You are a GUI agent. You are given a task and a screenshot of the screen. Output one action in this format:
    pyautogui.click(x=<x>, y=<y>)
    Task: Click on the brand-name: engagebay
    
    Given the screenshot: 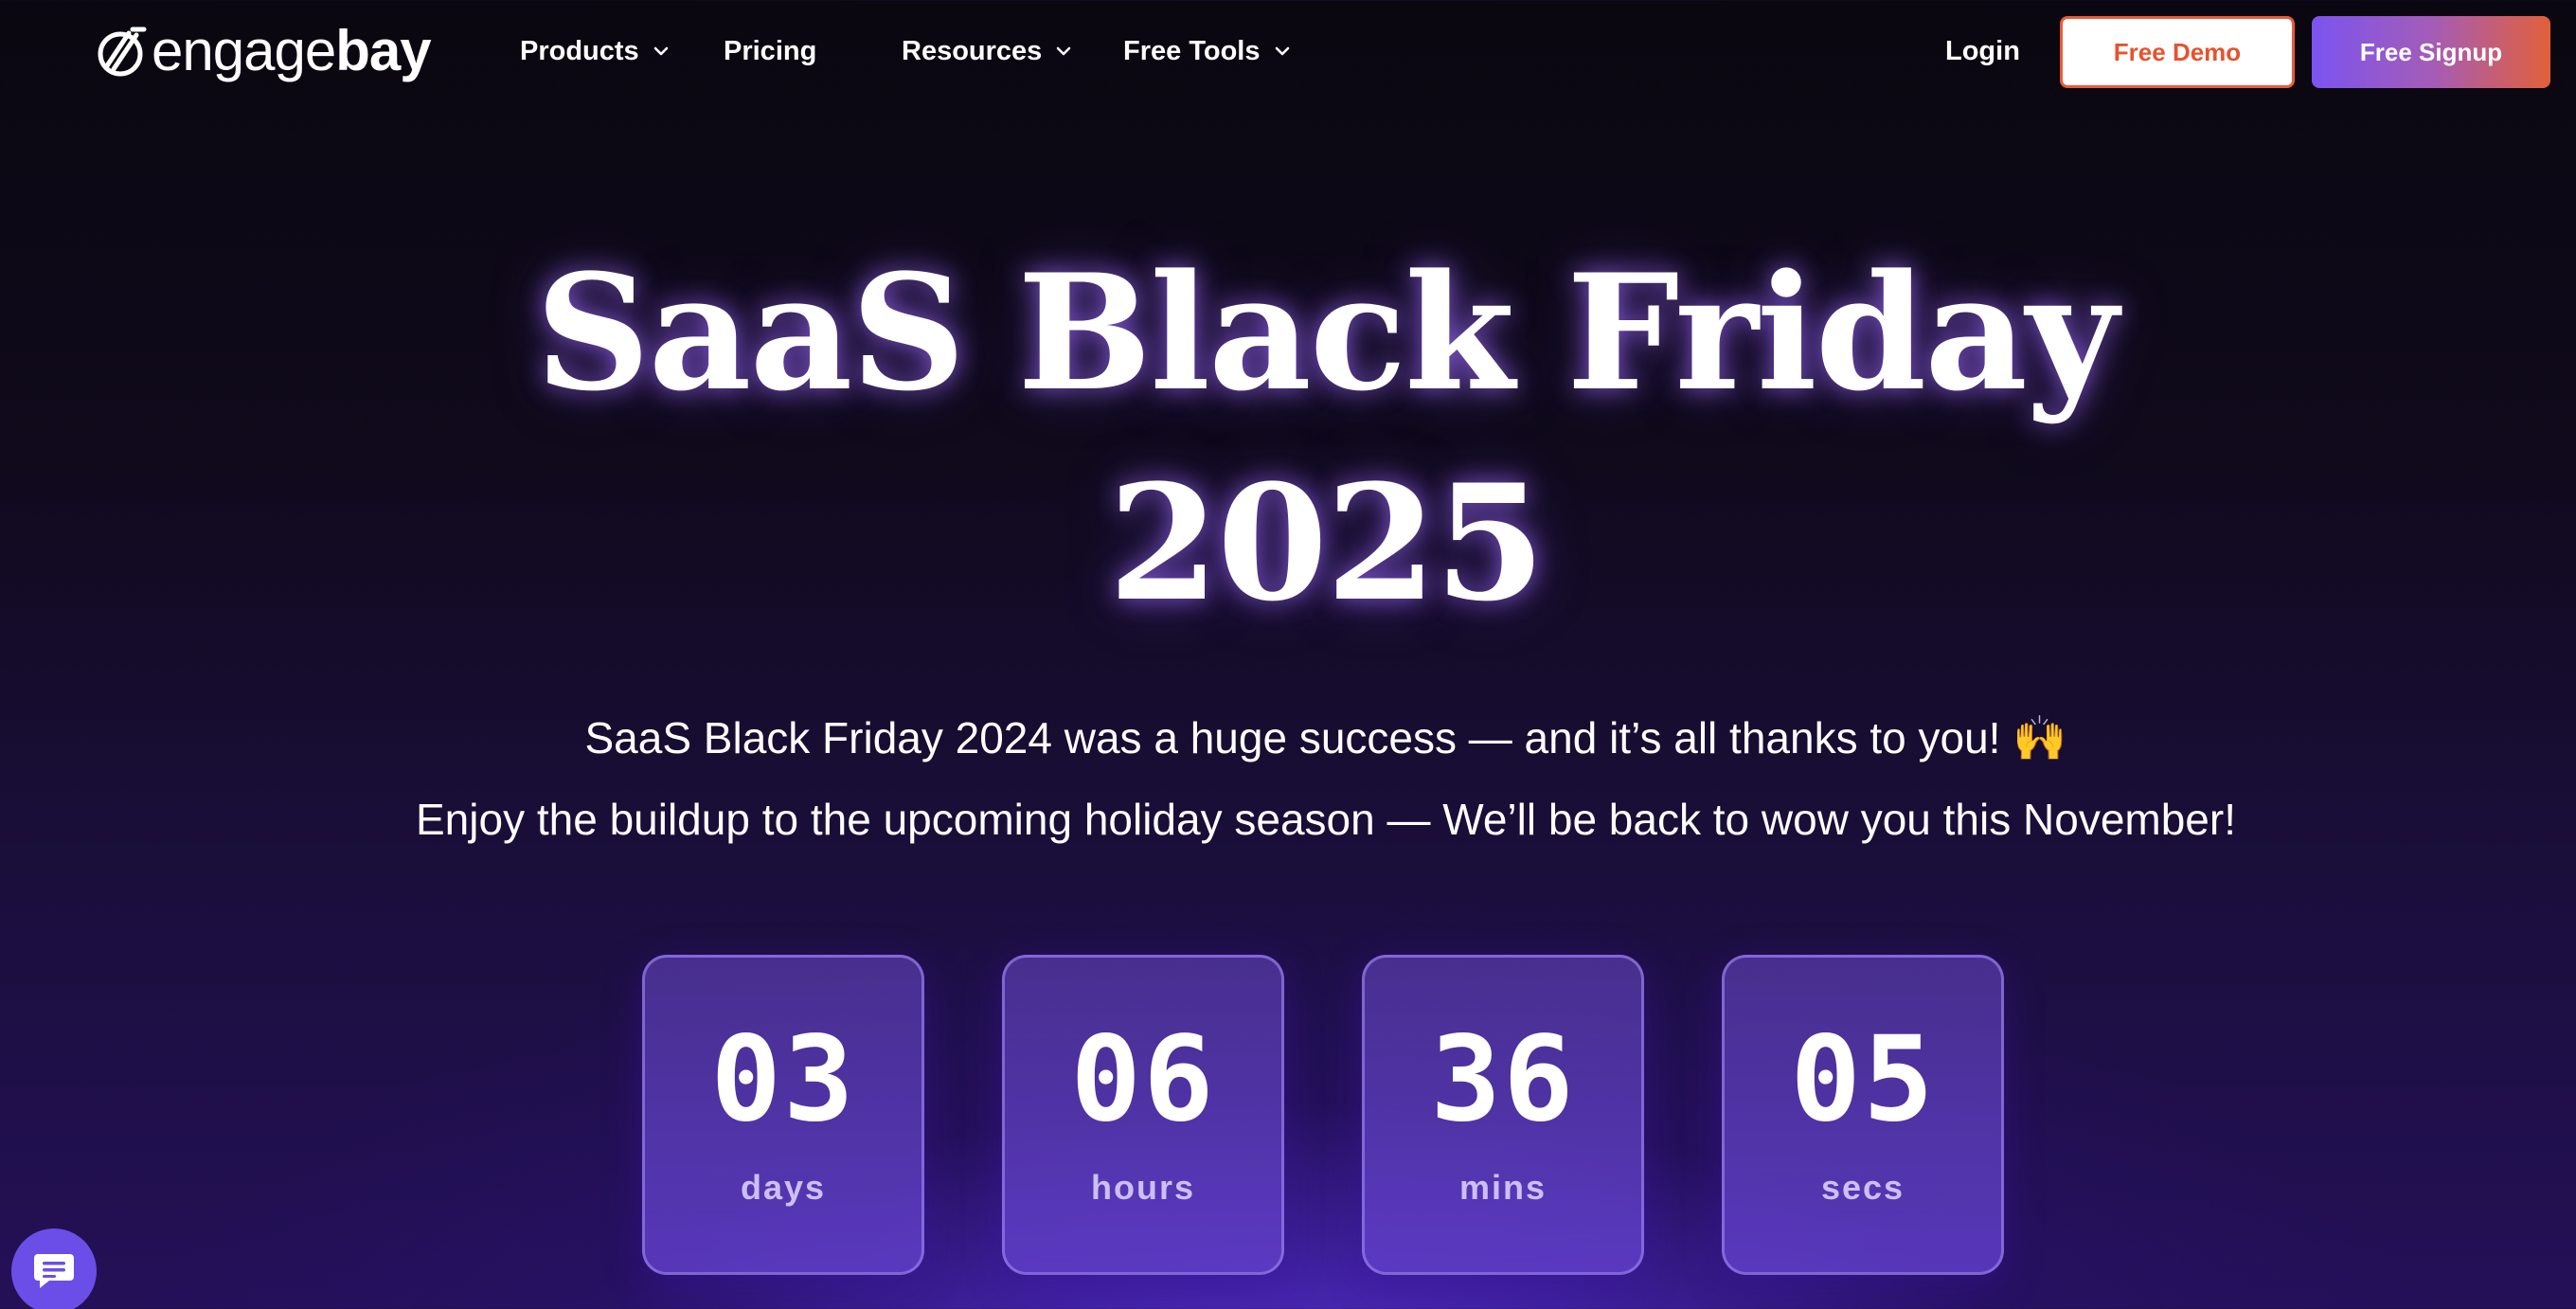 What is the action you would take?
    pyautogui.click(x=292, y=52)
    